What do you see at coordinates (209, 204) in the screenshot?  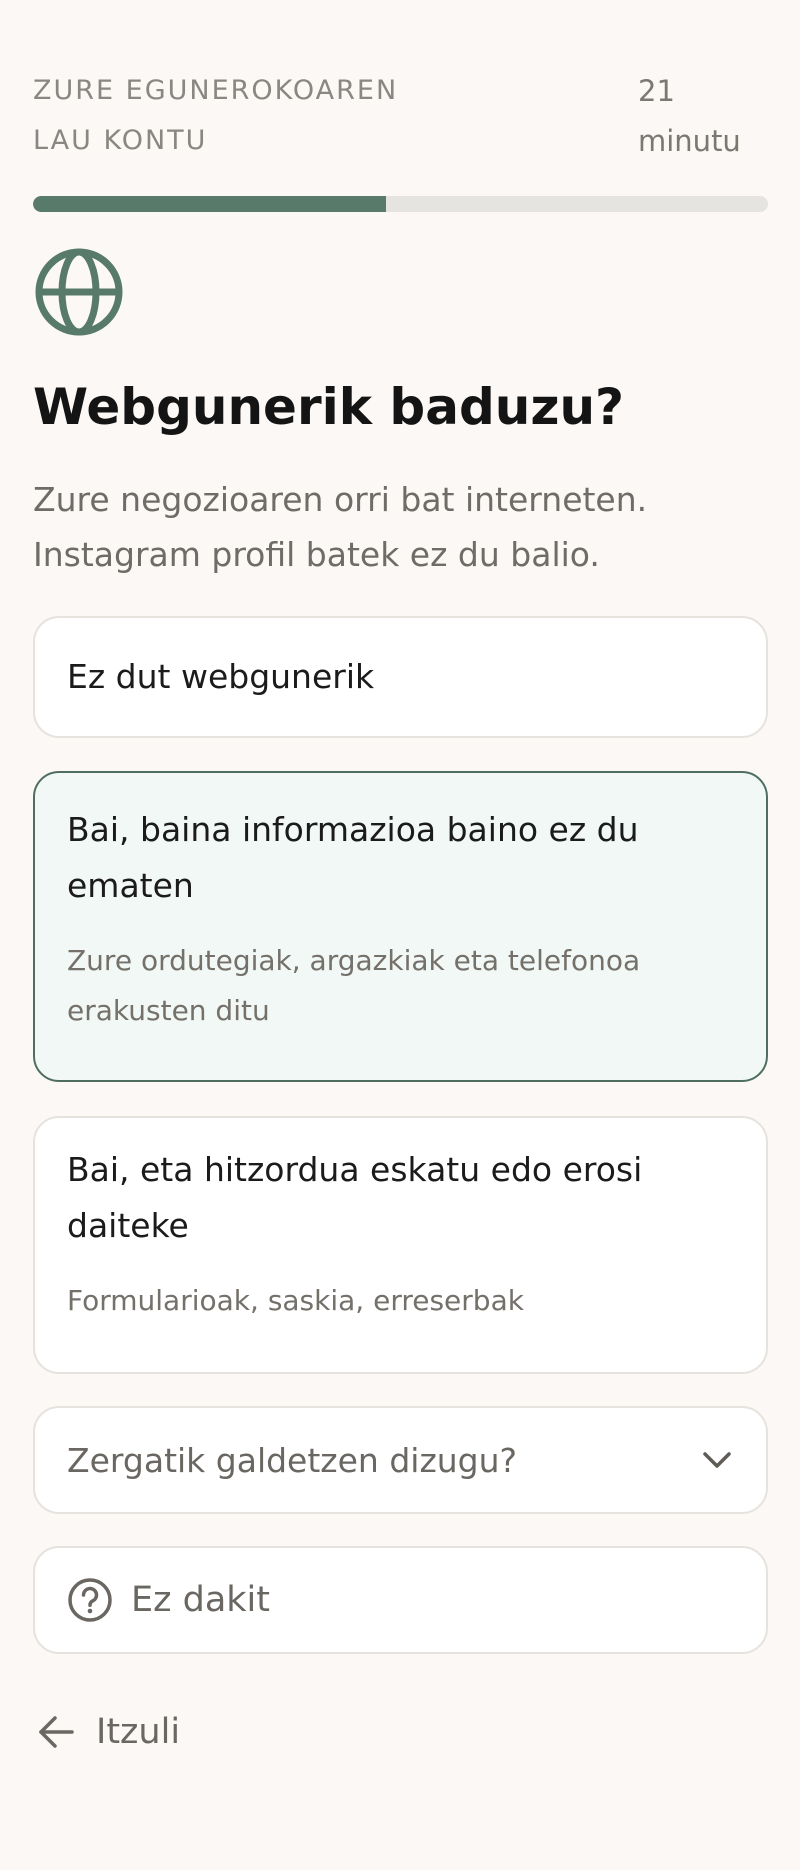 I see `progress-fill` at bounding box center [209, 204].